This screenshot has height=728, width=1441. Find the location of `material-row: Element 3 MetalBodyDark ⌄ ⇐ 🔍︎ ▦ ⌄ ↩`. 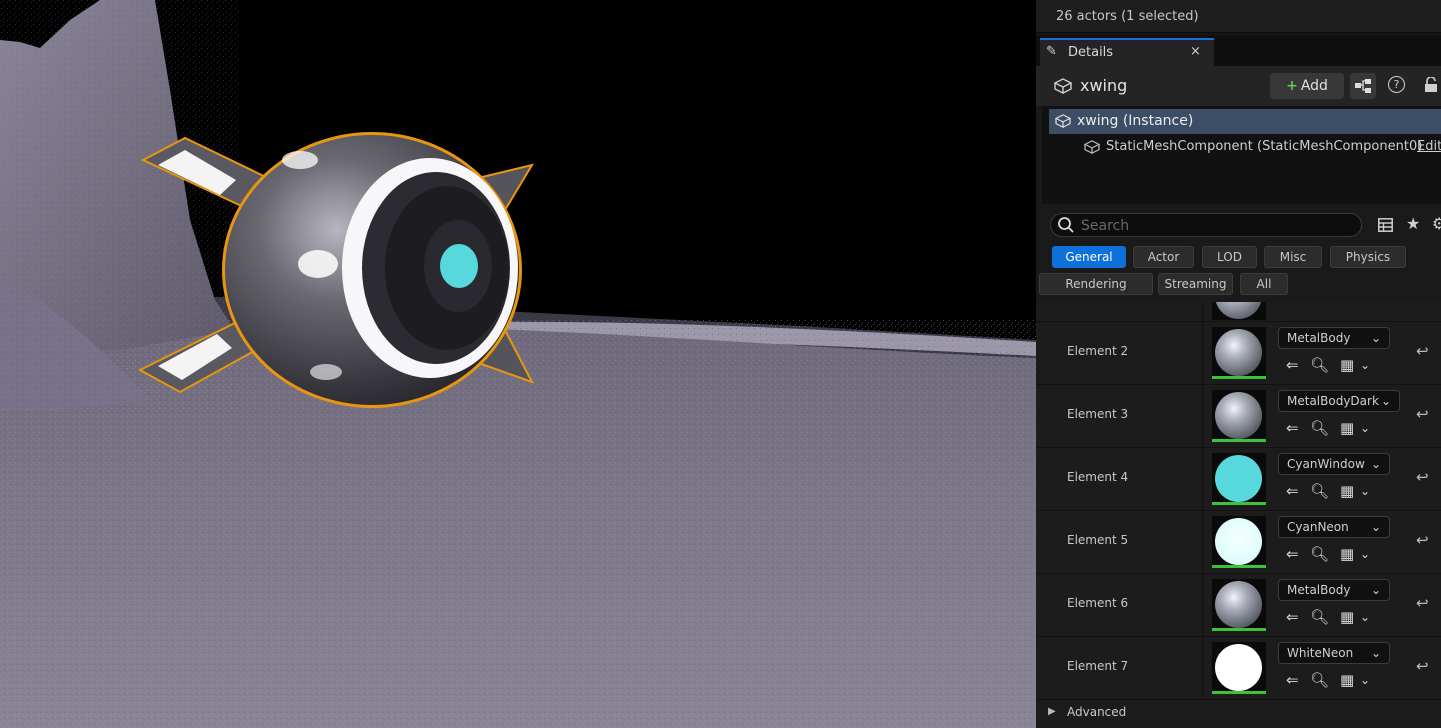

material-row: Element 3 MetalBodyDark ⌄ ⇐ 🔍︎ ▦ ⌄ ↩ is located at coordinates (1238, 416).